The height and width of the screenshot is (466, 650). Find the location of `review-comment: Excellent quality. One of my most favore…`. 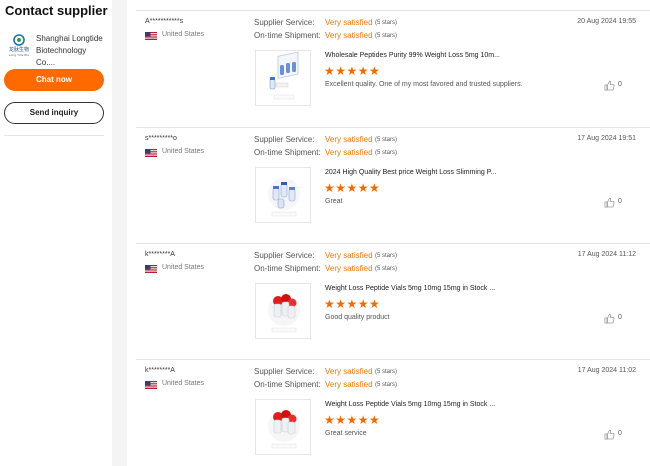

review-comment: Excellent quality. One of my most favore… is located at coordinates (424, 84).